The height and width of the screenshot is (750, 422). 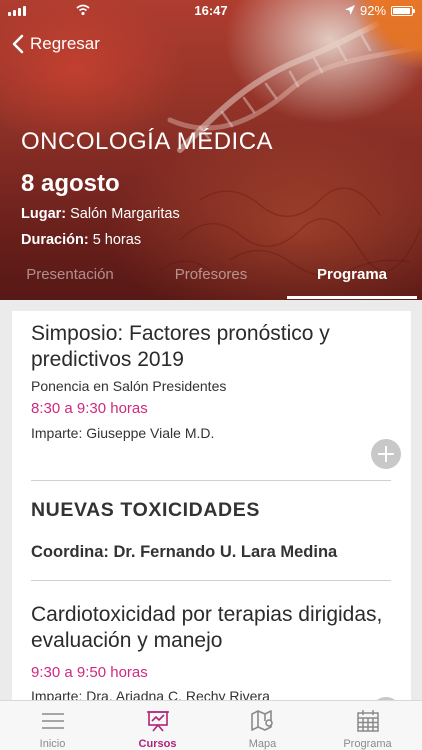 What do you see at coordinates (52, 744) in the screenshot?
I see `nav-label: Inicio` at bounding box center [52, 744].